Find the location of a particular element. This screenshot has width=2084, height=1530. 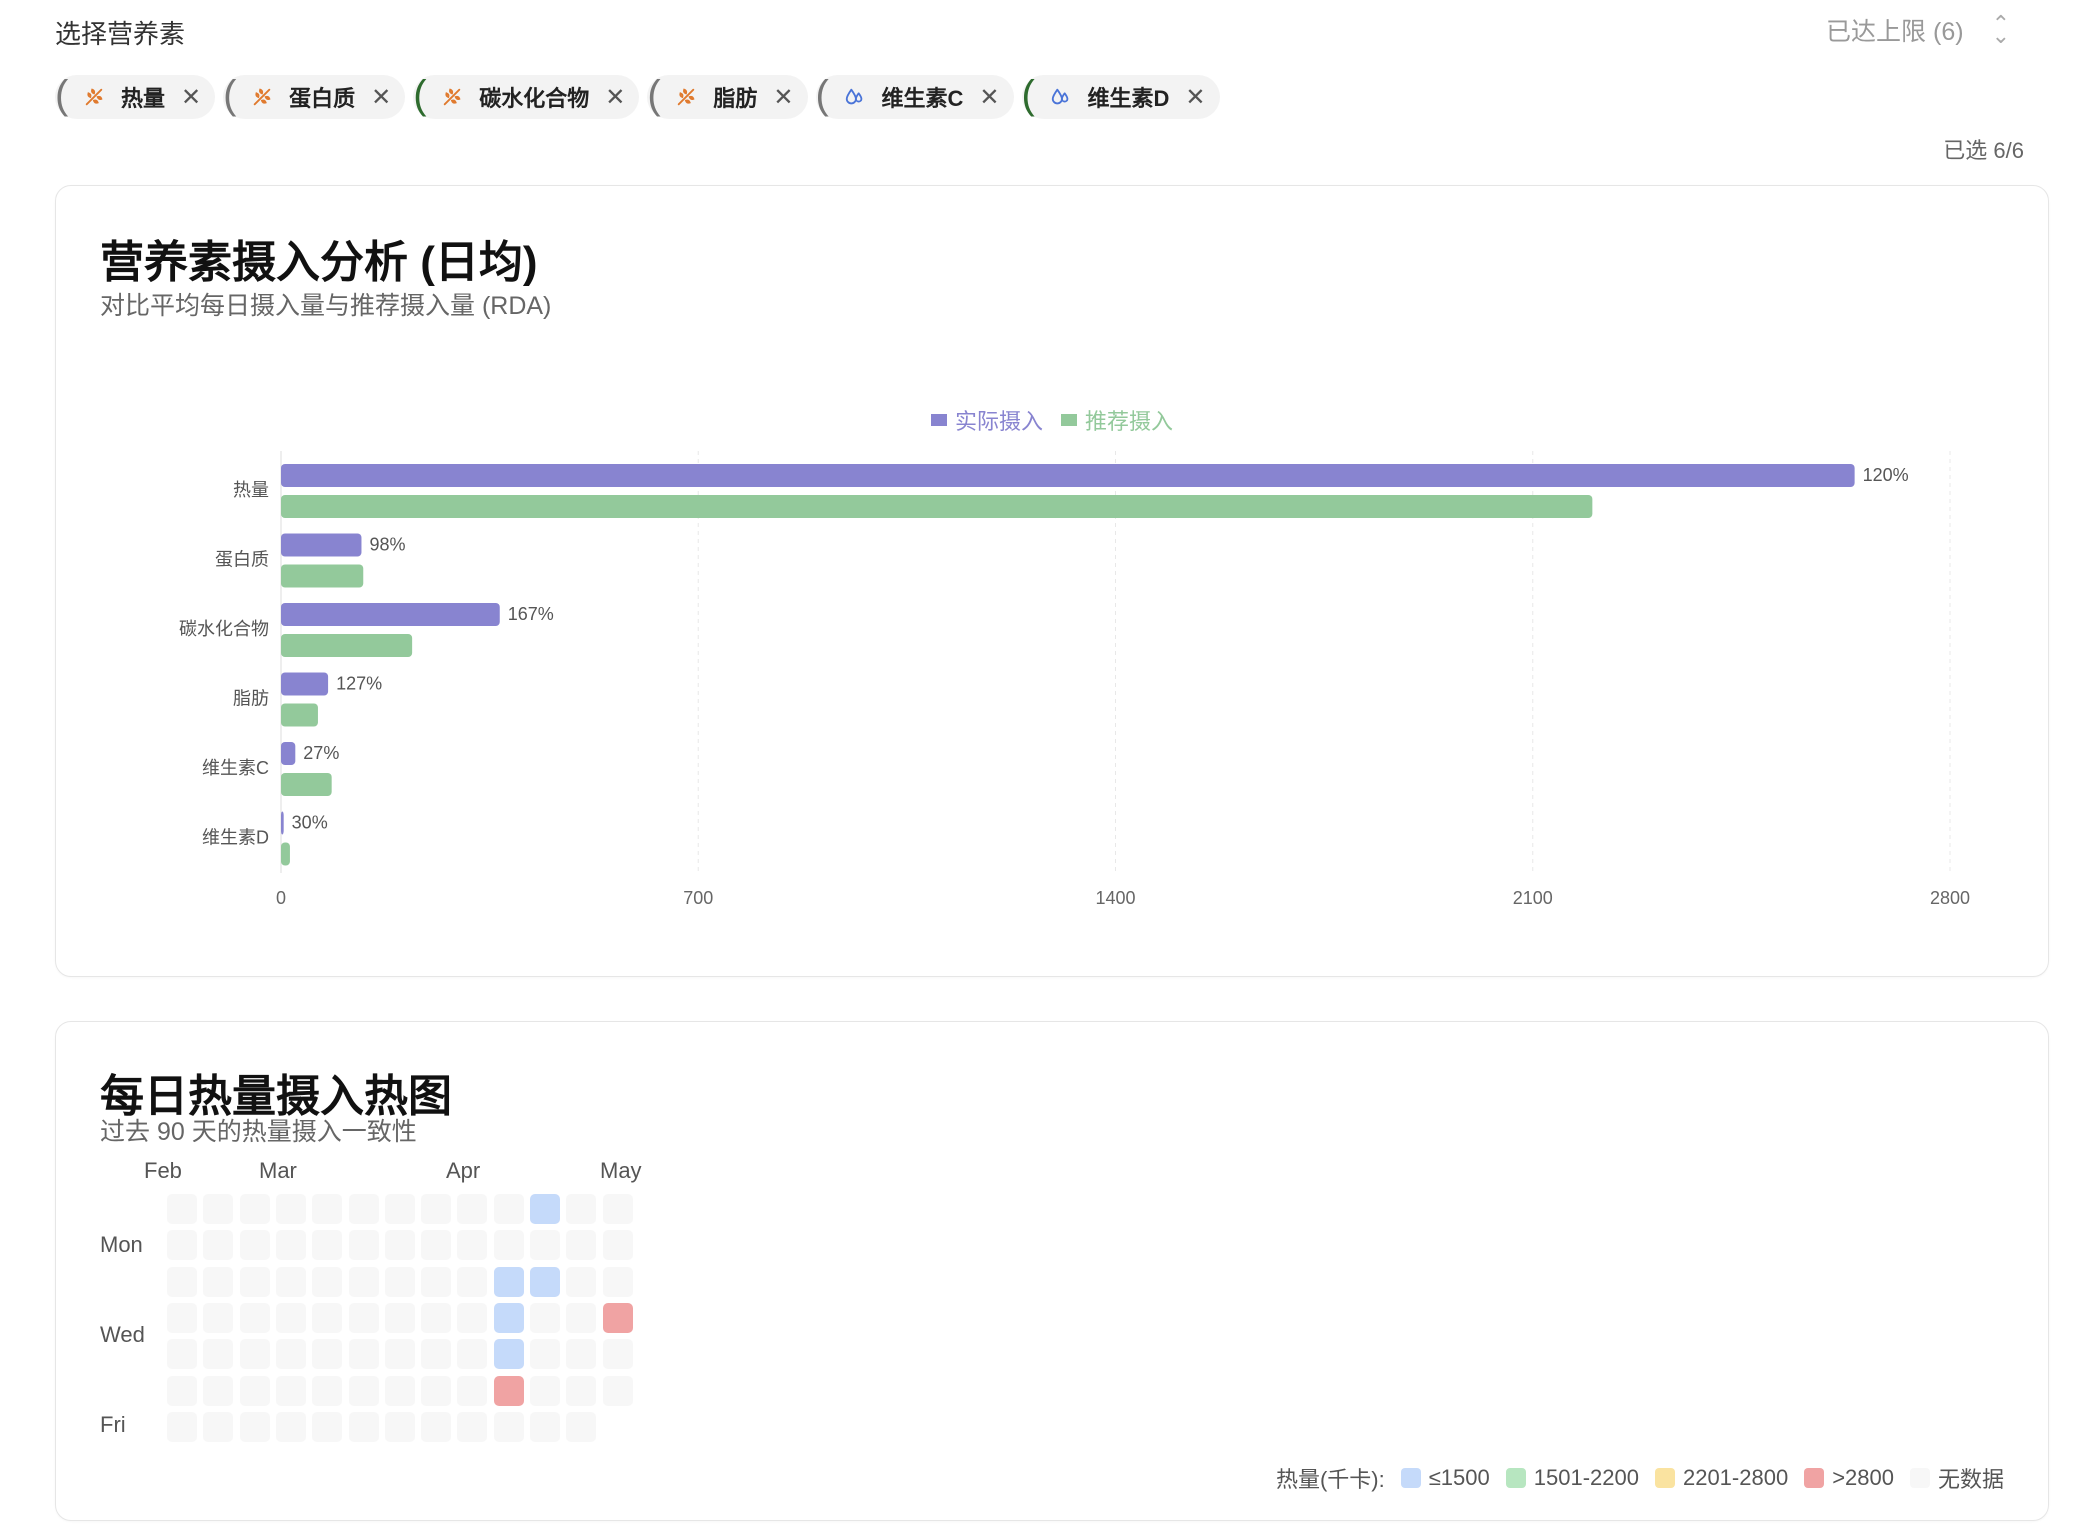

nutrient-select-dropdown: 已达上限 (6) ⌃ ⌄ is located at coordinates (1918, 30).